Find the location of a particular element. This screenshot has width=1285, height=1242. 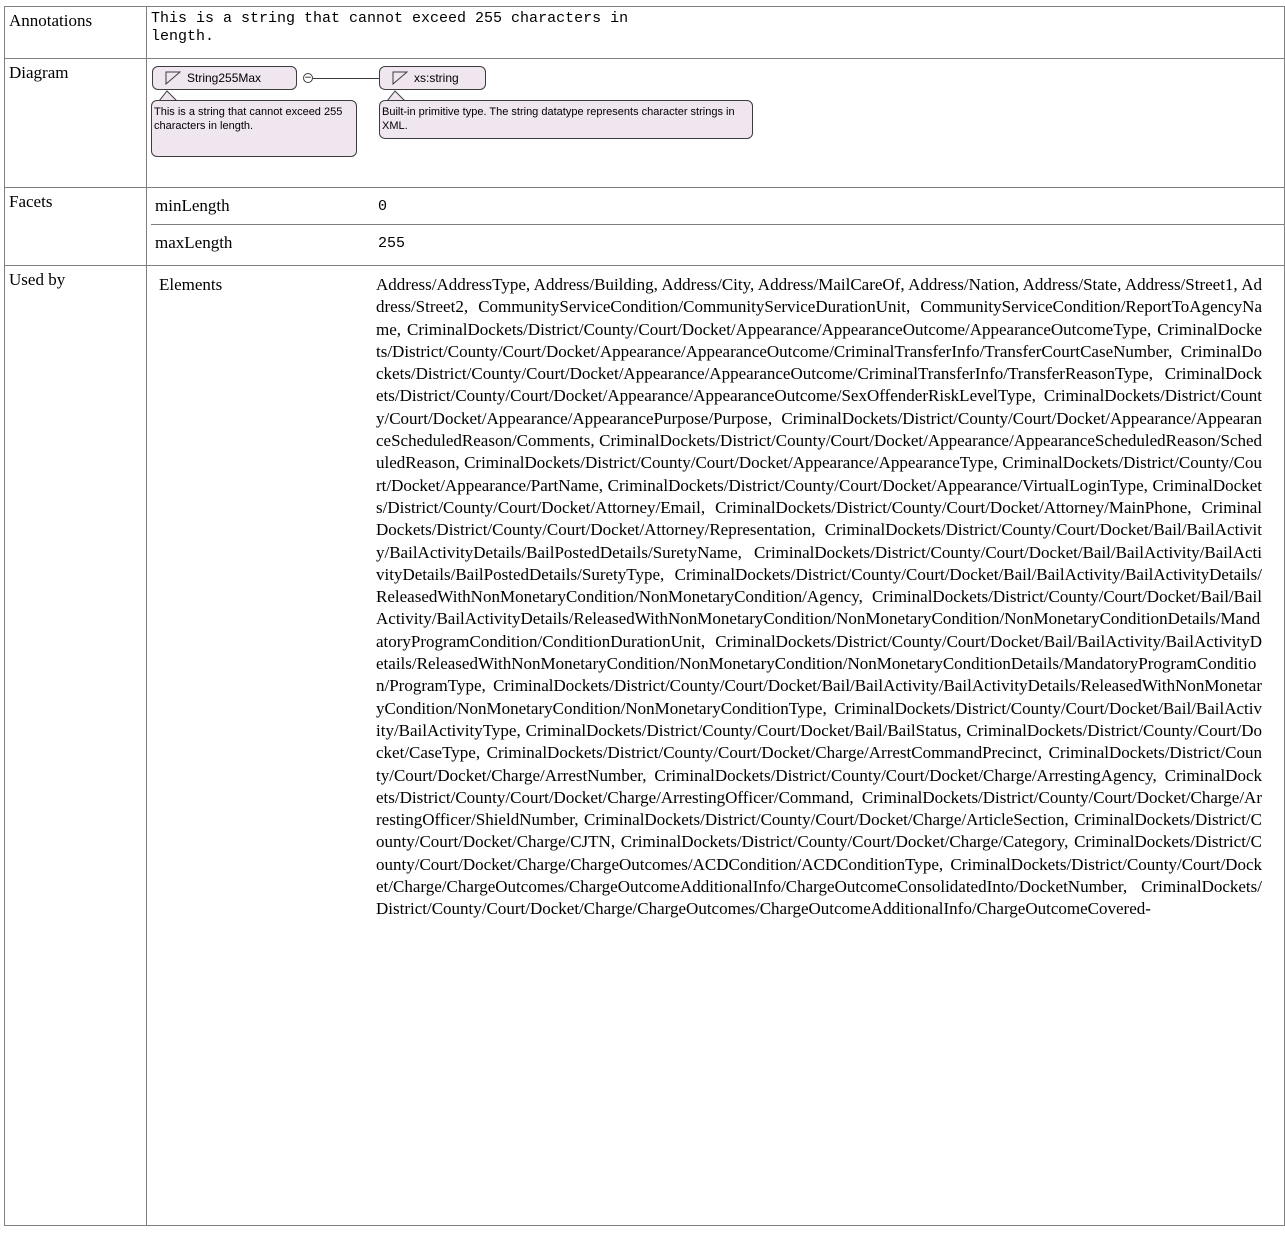

base-type-icon is located at coordinates (400, 78).